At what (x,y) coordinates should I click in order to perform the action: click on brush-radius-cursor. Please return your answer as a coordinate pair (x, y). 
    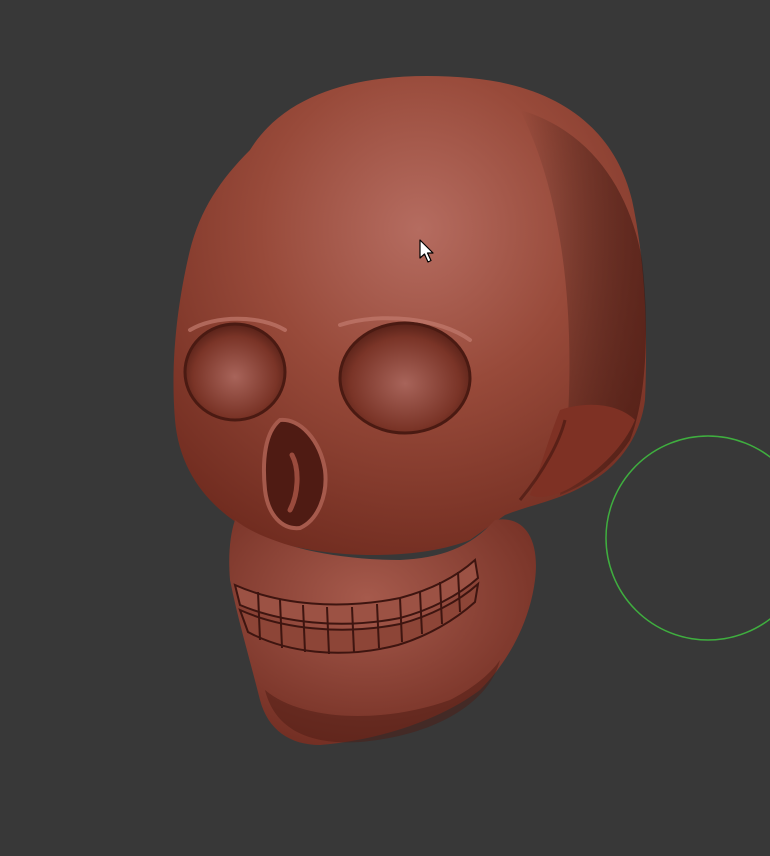
    Looking at the image, I should click on (687, 538).